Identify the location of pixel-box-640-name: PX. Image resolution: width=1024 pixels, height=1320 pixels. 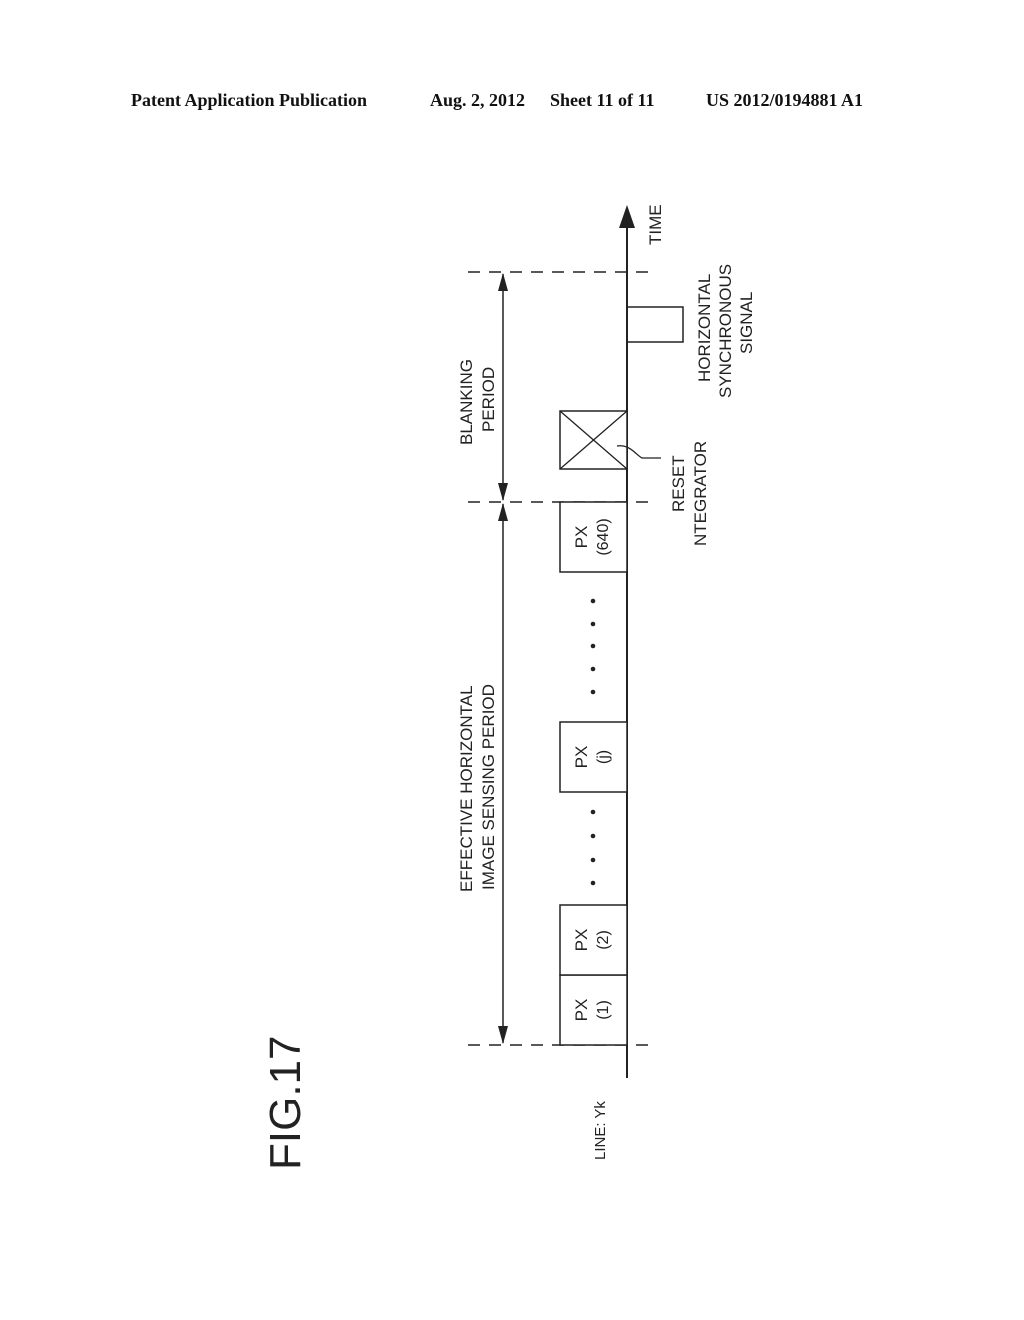
(581, 537).